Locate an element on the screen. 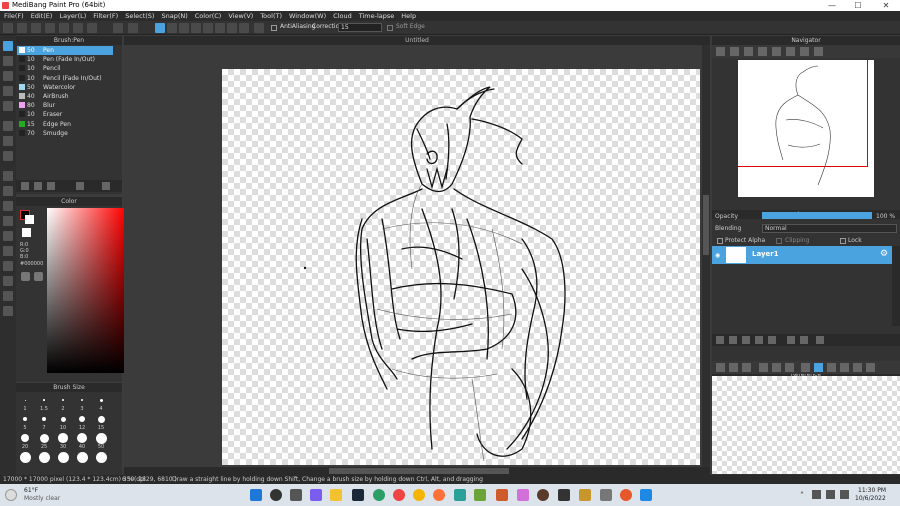 This screenshot has height=506, width=900. brush-item: 10 Pencil is located at coordinates (65, 68).